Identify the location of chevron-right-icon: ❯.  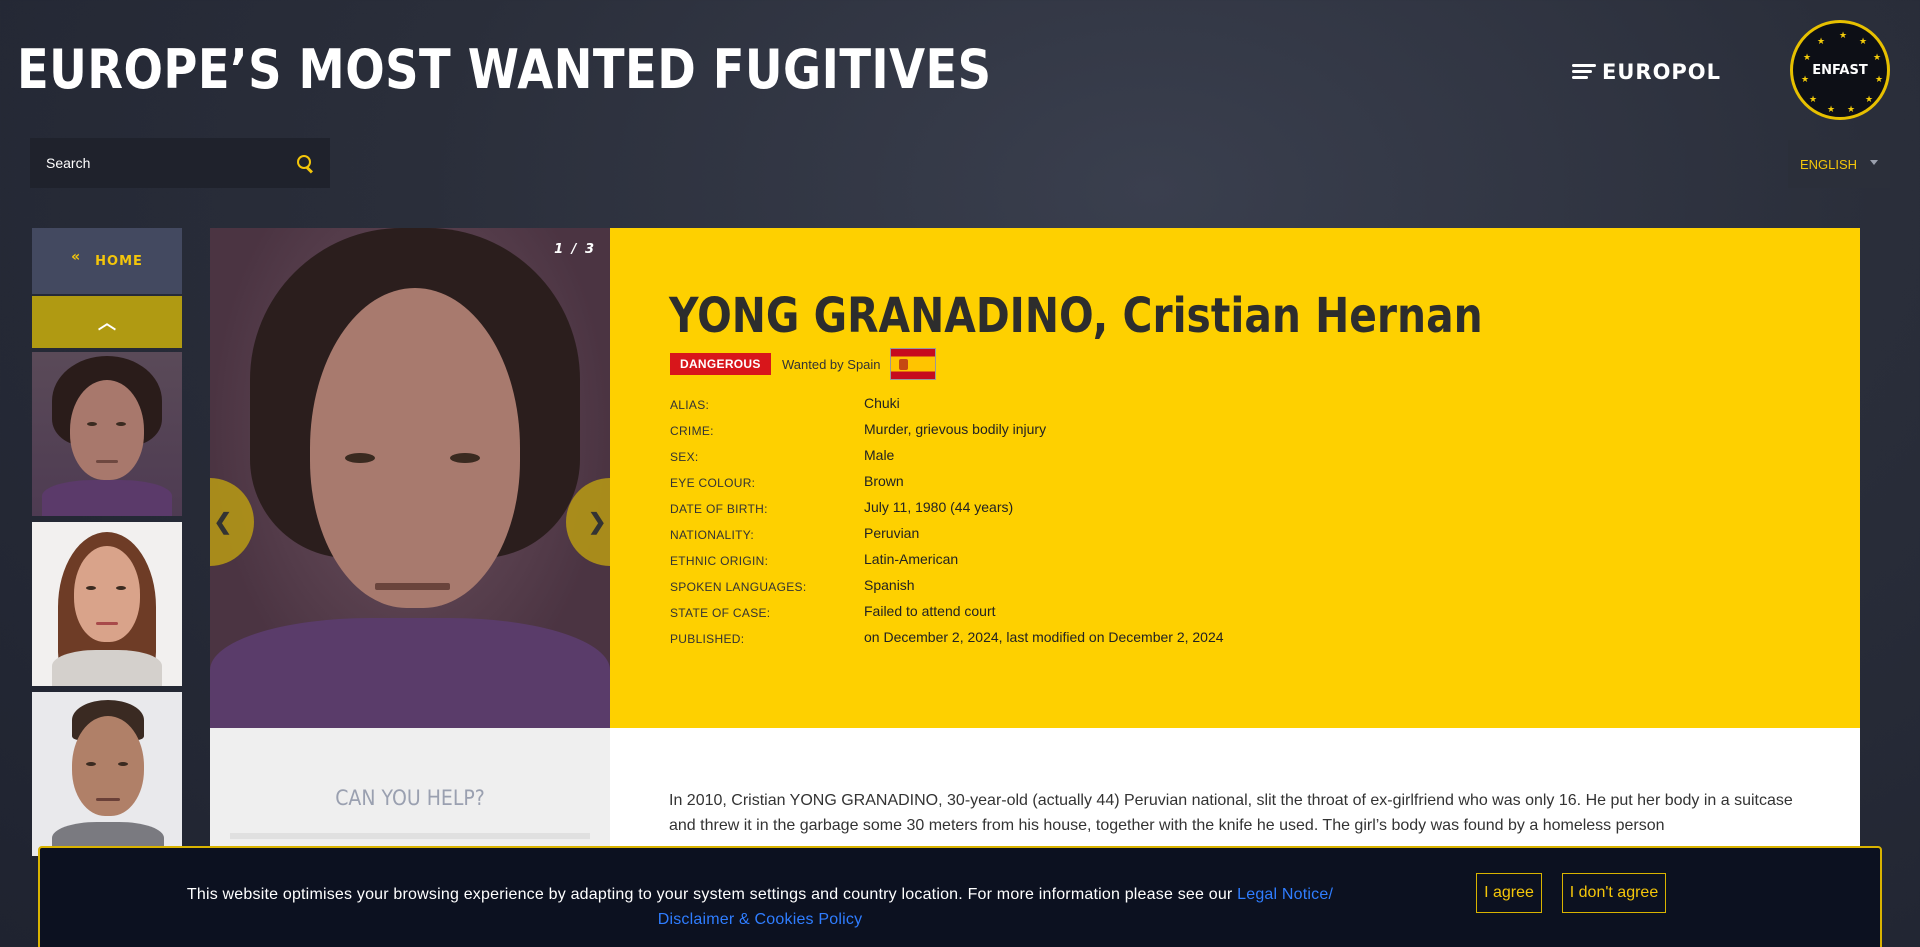
(597, 521).